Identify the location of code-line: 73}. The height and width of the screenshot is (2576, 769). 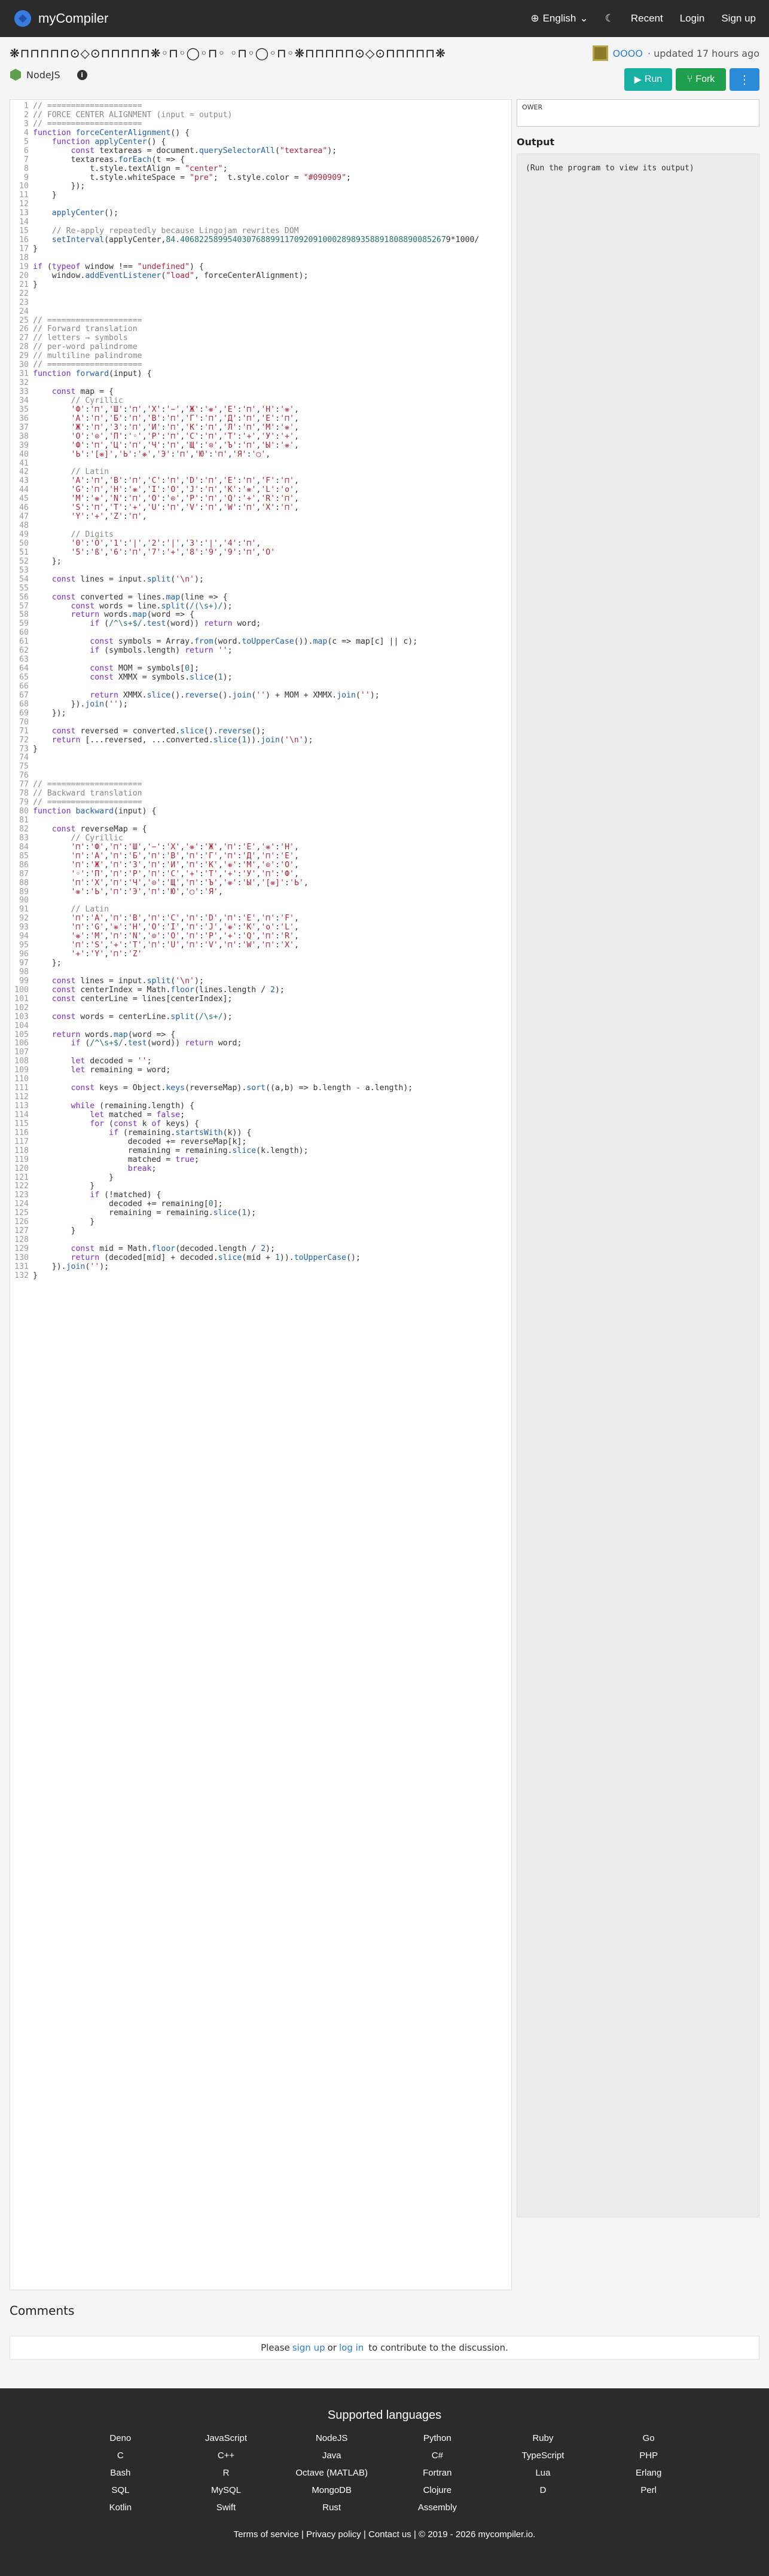
(260, 749).